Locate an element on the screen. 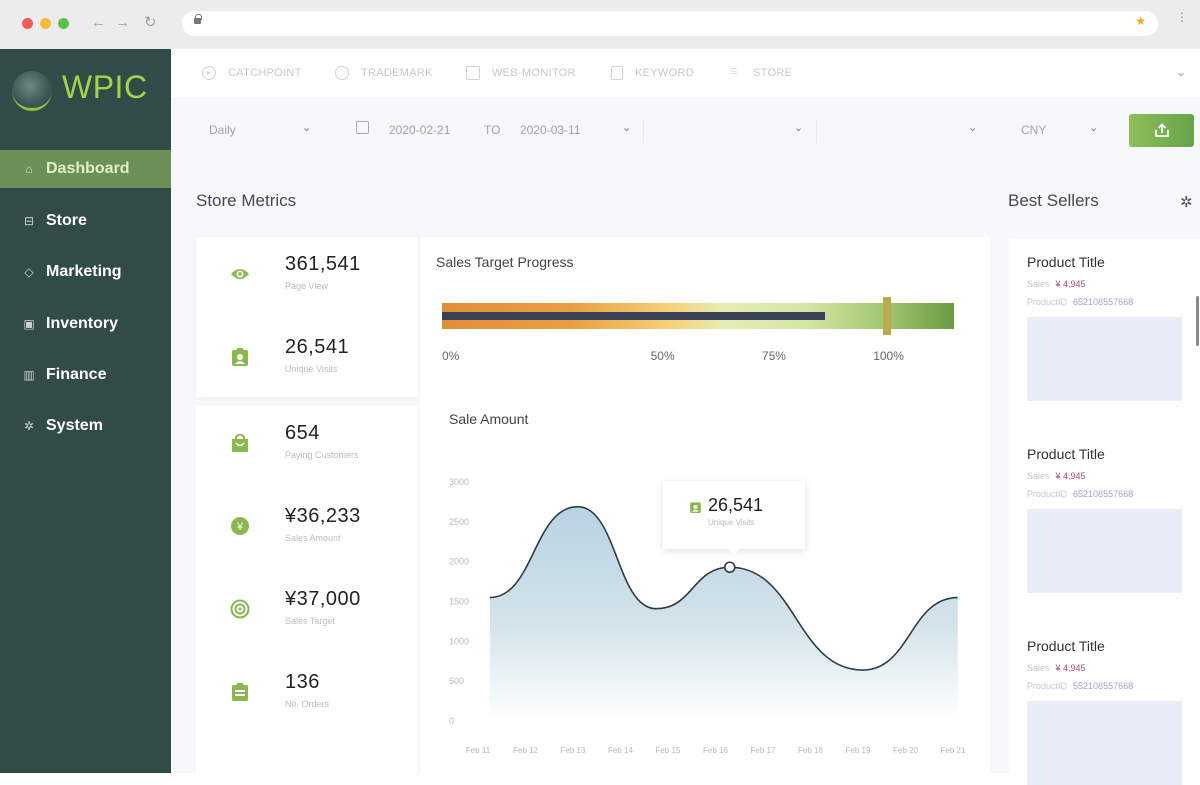 This screenshot has height=785, width=1200. y-tick-label: 1000 is located at coordinates (459, 641).